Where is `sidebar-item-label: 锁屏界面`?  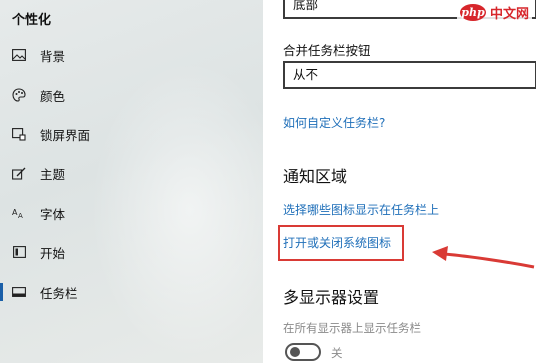 sidebar-item-label: 锁屏界面 is located at coordinates (65, 135).